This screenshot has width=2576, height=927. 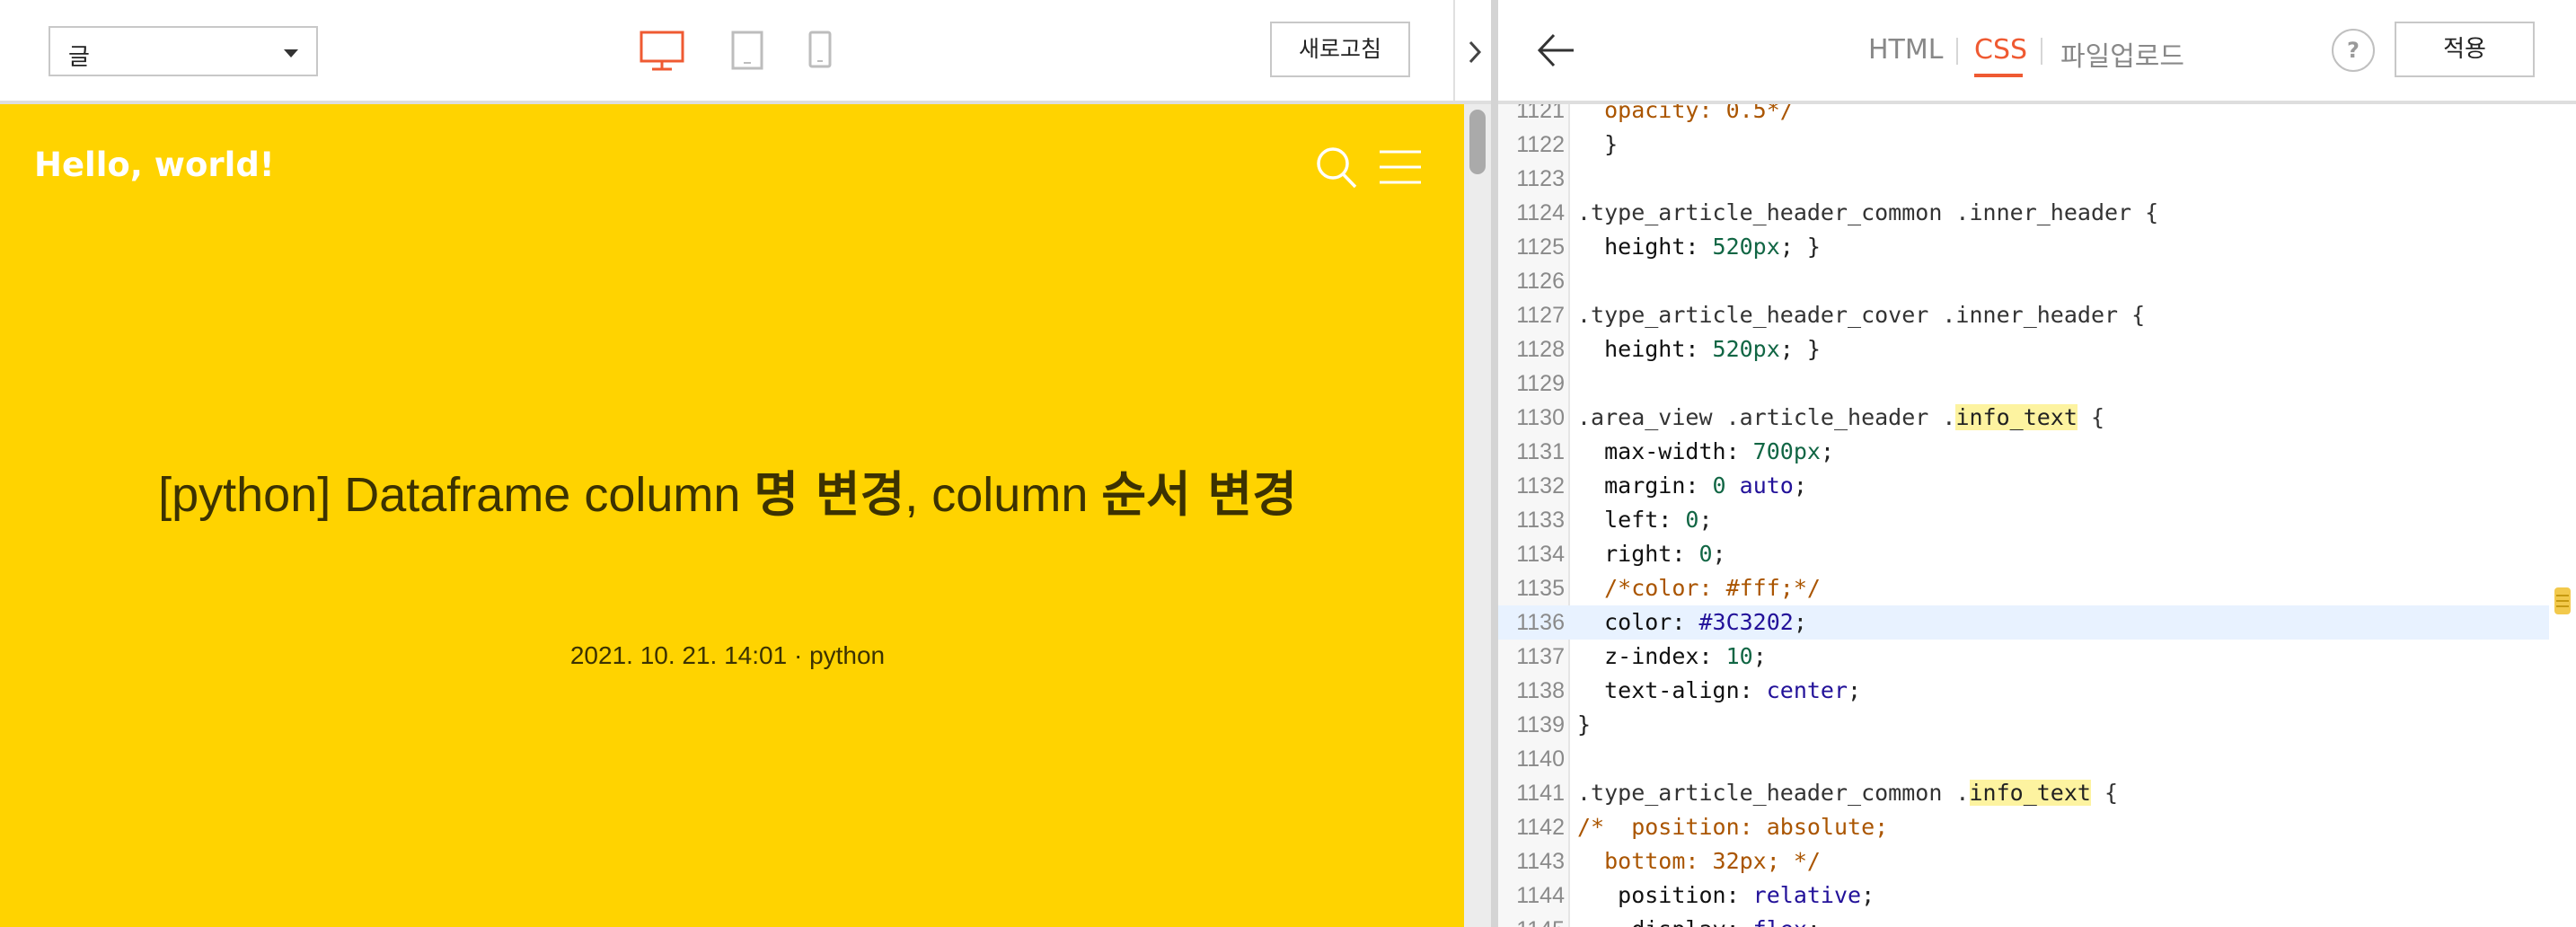 I want to click on desktop-icon, so click(x=662, y=51).